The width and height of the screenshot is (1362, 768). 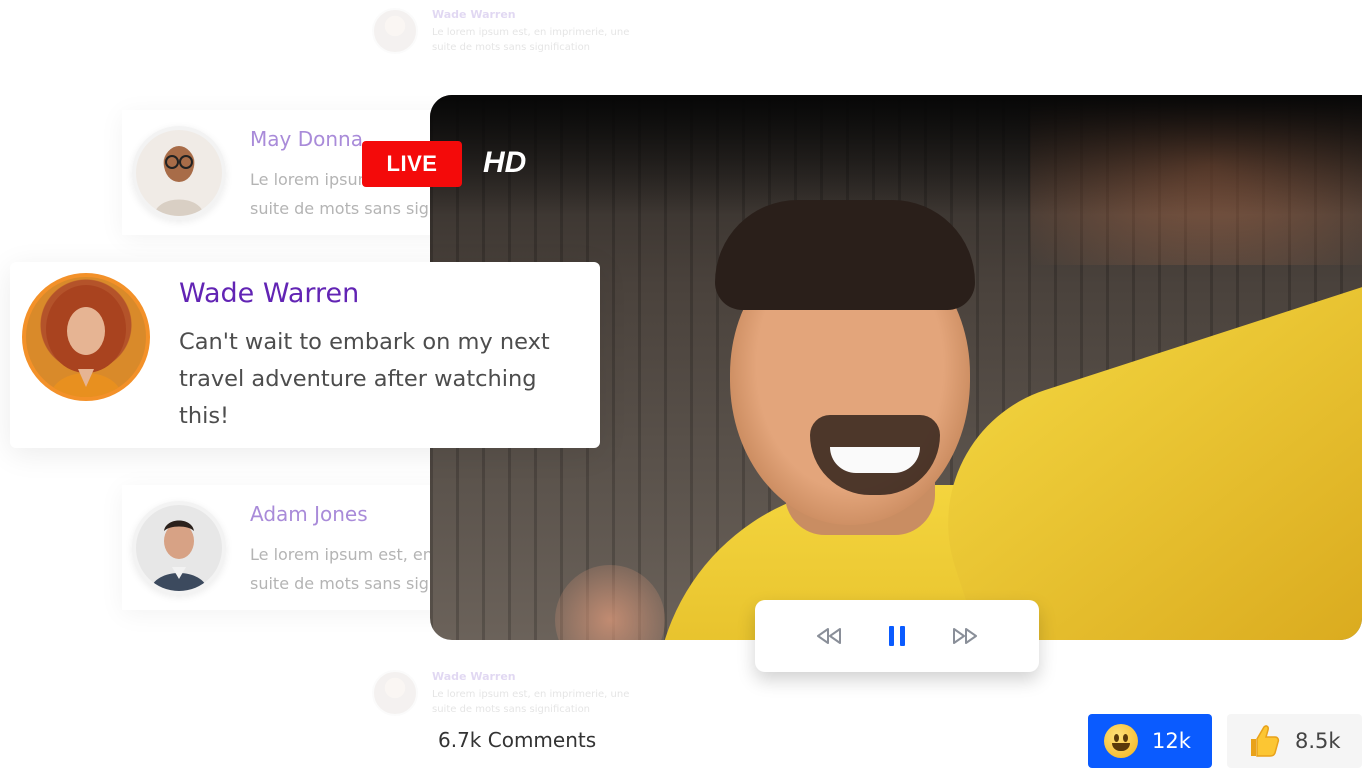 I want to click on reaction-count: 12k, so click(x=1171, y=741).